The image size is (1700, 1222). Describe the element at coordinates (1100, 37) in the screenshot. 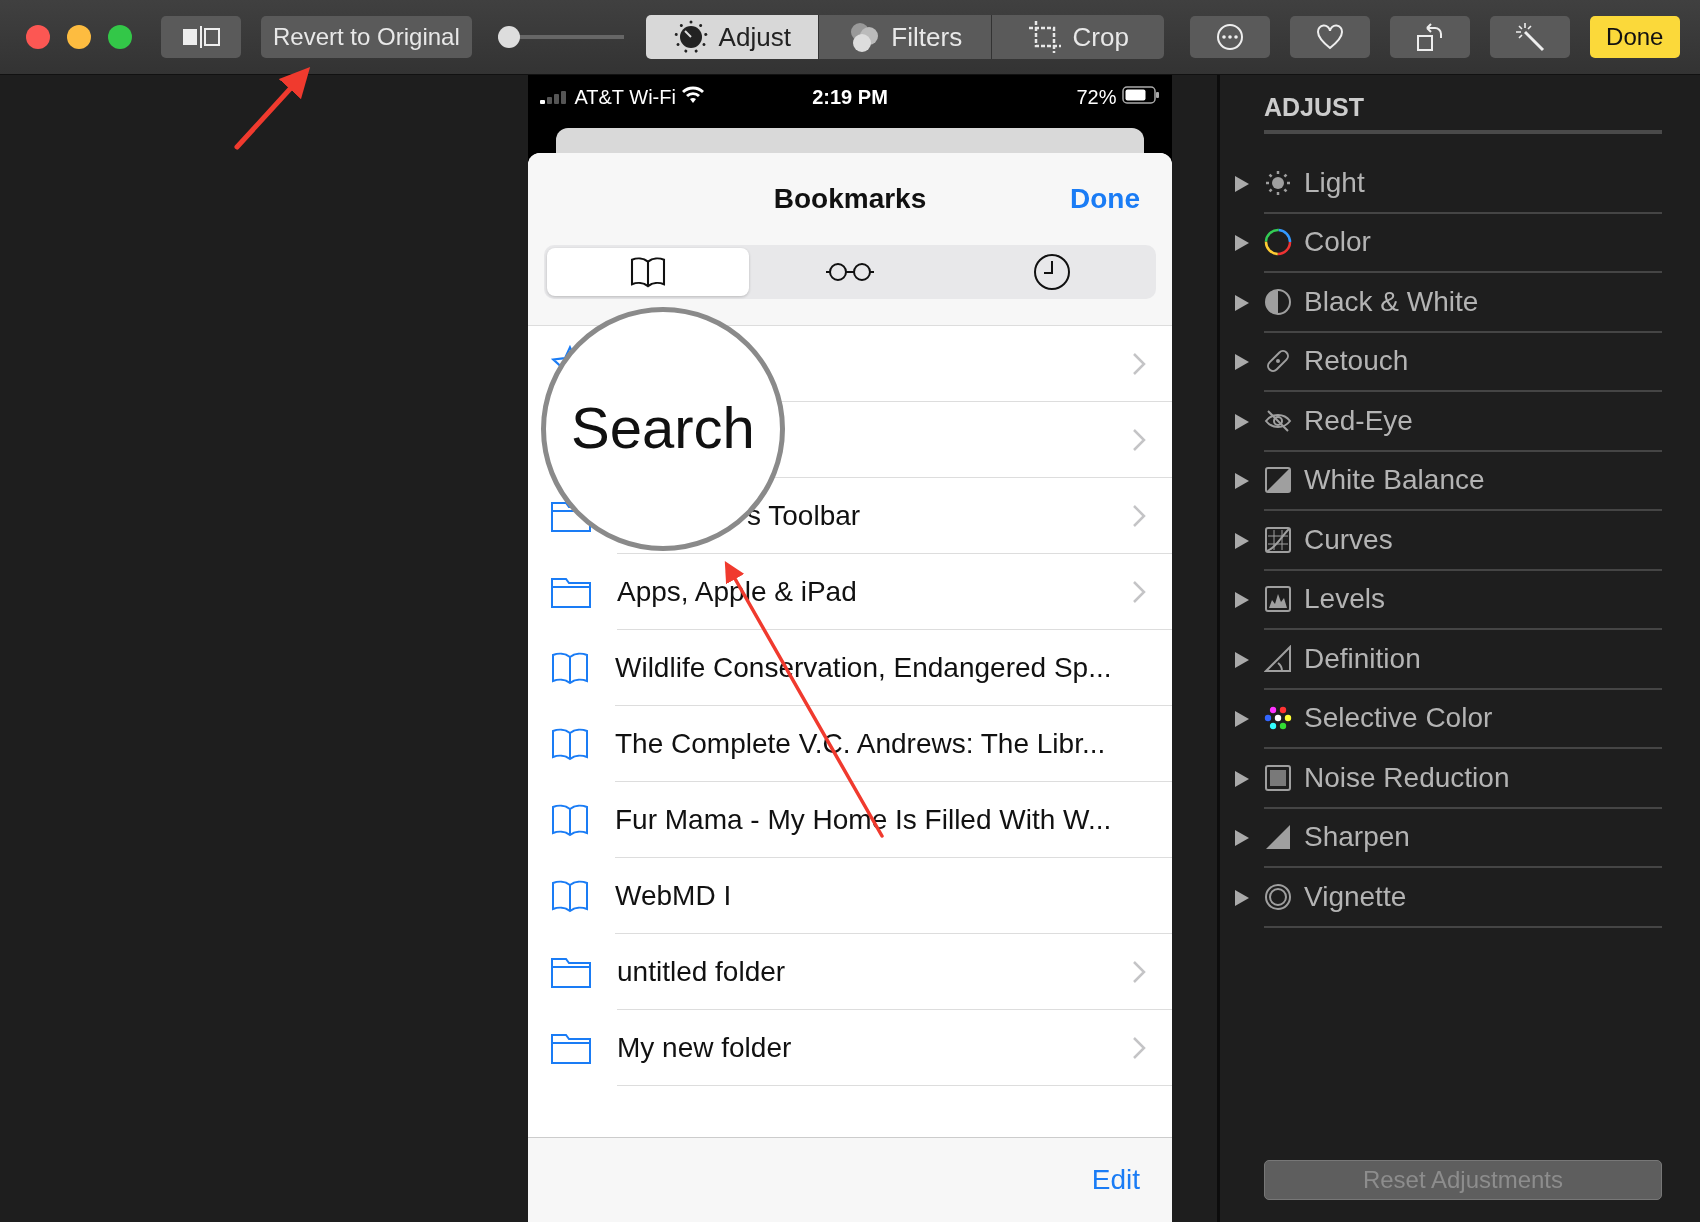

I see `mode-label: Crop` at that location.